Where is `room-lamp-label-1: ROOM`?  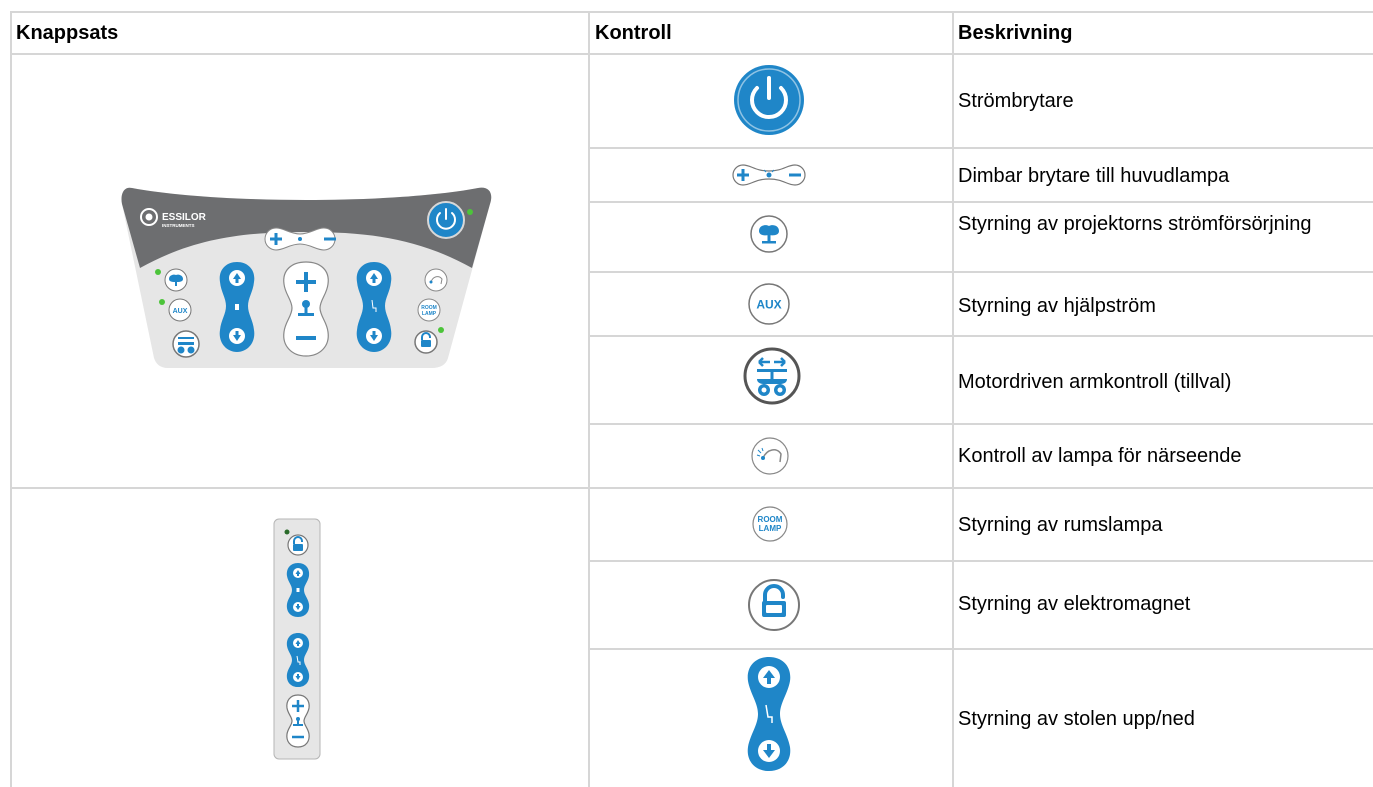
room-lamp-label-1: ROOM is located at coordinates (770, 519).